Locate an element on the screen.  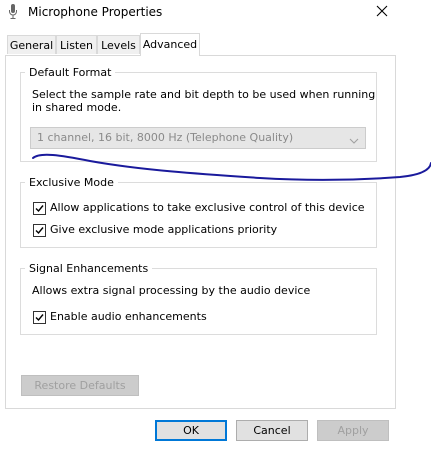
close-button is located at coordinates (382, 12).